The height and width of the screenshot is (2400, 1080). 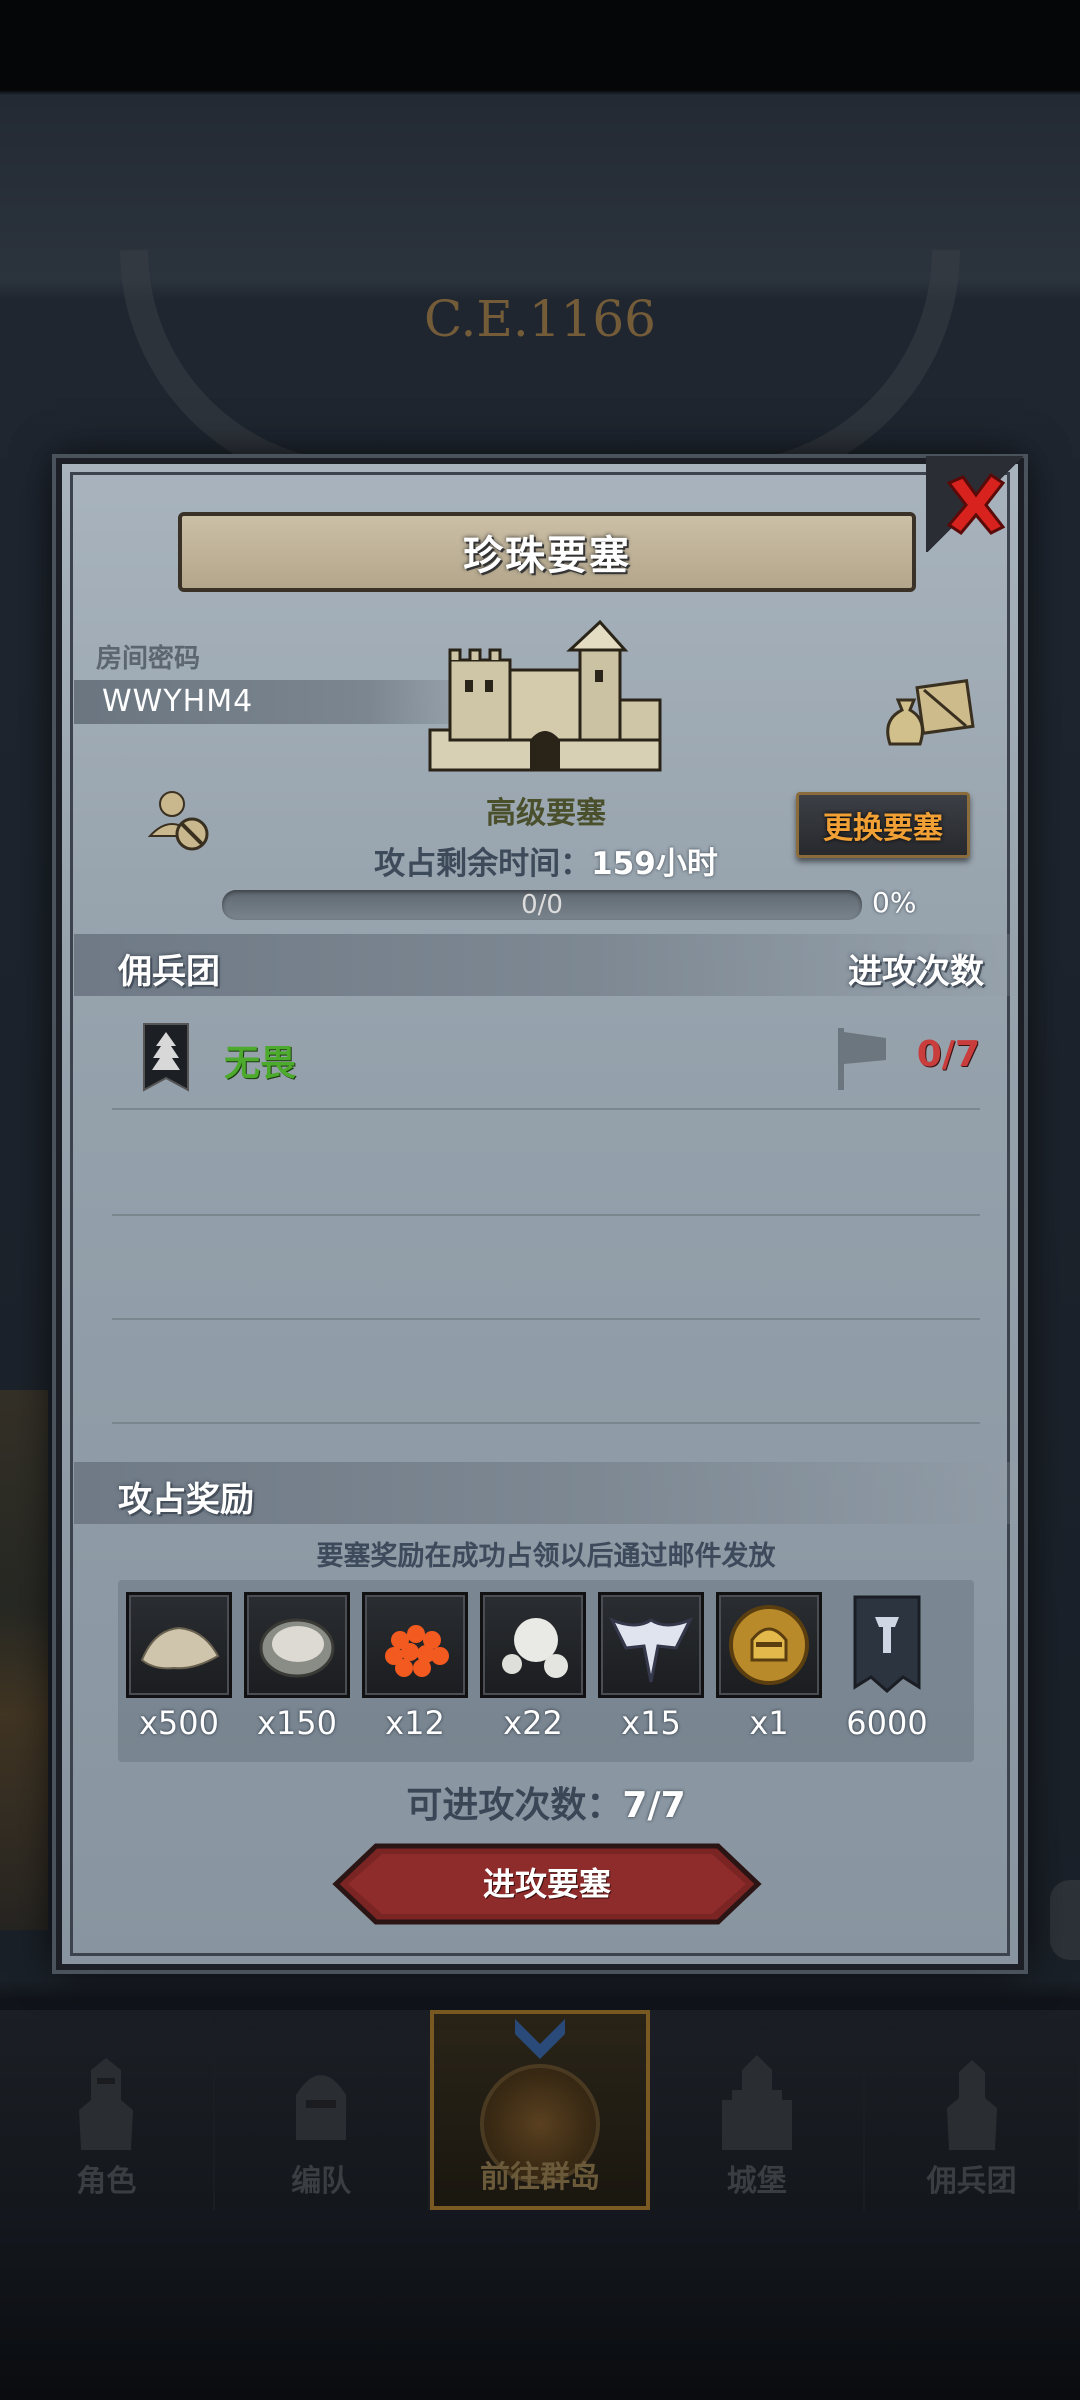 I want to click on progress-text: 0/0, so click(x=542, y=905).